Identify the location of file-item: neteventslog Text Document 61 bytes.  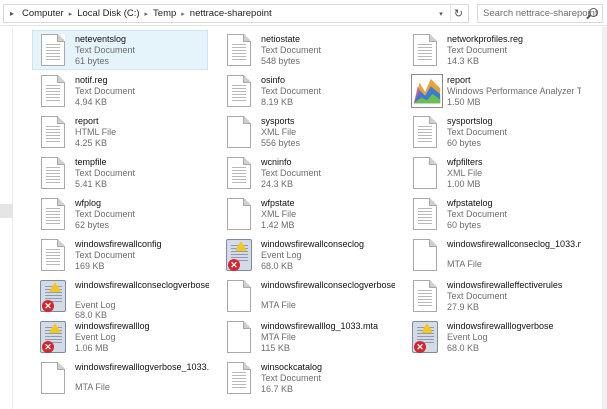
(120, 50).